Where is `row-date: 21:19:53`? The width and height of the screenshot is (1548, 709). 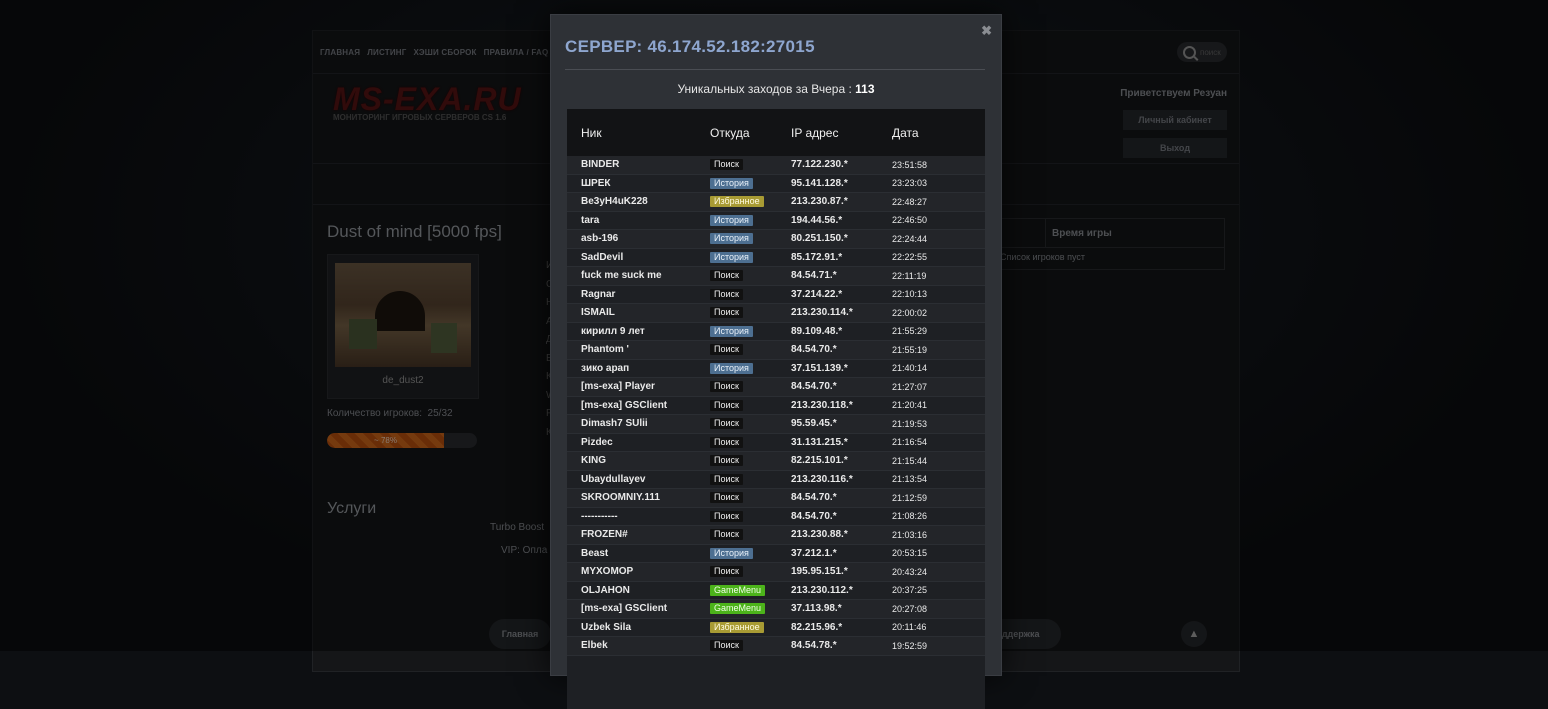 row-date: 21:19:53 is located at coordinates (910, 423).